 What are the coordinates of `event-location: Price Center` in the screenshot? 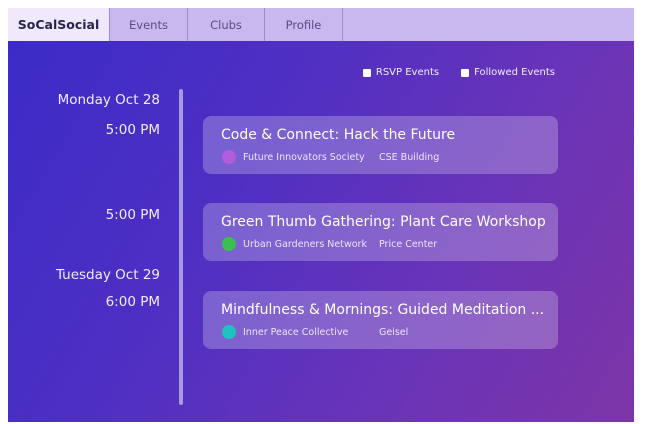 It's located at (408, 244).